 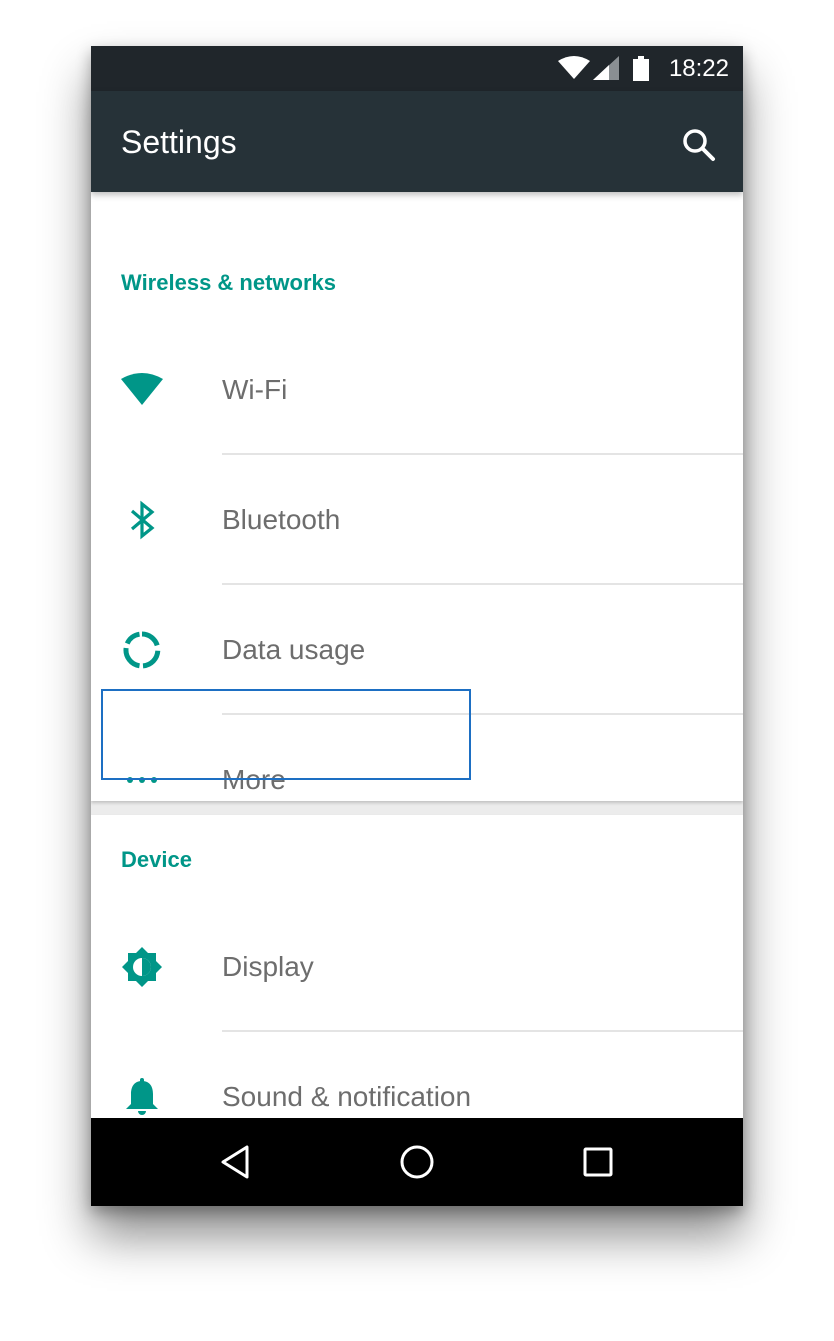 What do you see at coordinates (156, 859) in the screenshot?
I see `section-header-device: Device` at bounding box center [156, 859].